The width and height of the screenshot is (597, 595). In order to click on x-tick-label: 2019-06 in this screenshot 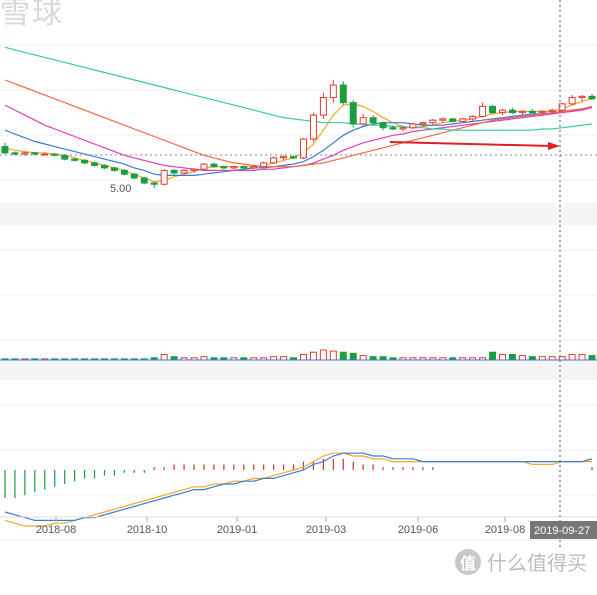, I will do `click(418, 530)`.